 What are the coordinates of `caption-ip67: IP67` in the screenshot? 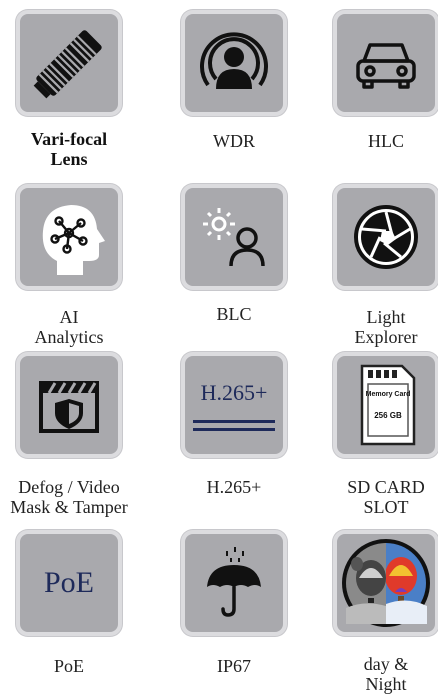 It's located at (234, 666).